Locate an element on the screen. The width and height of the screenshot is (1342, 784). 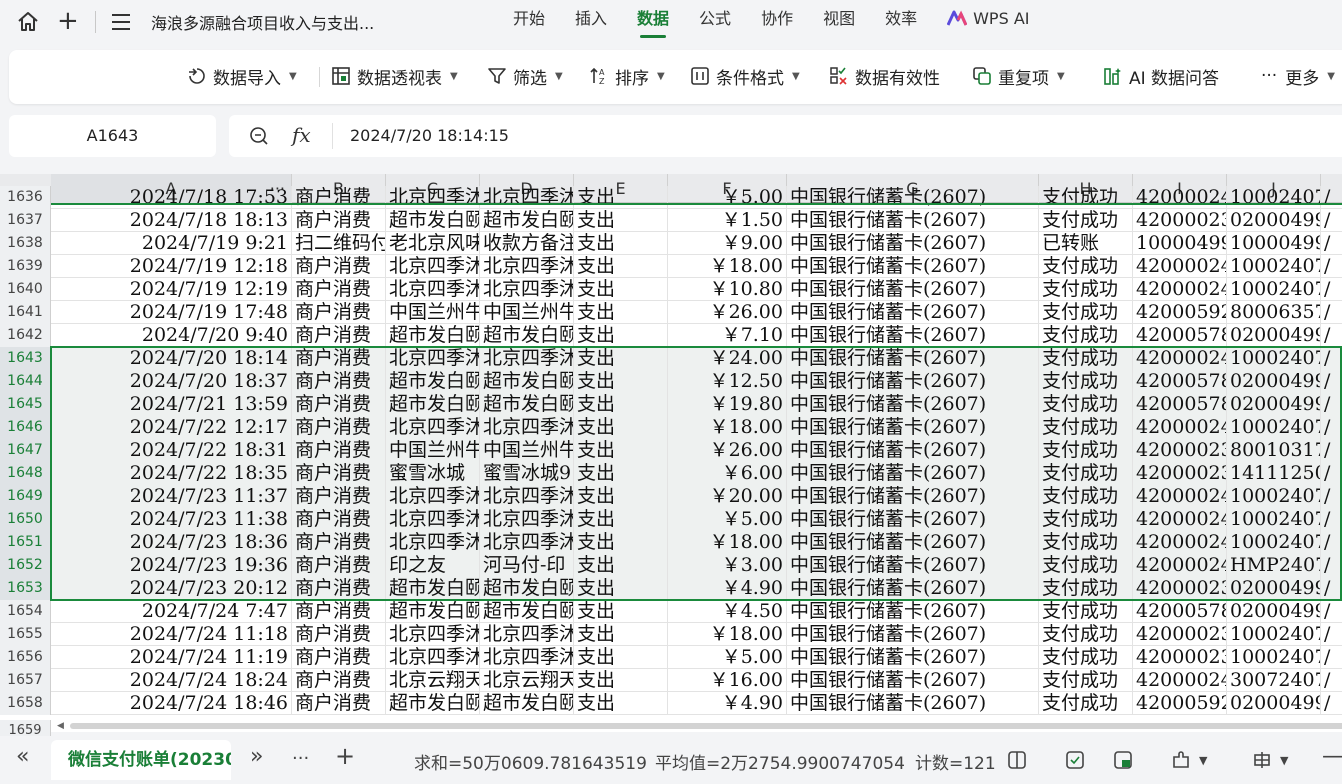
cell-d: 中国兰州牛 is located at coordinates (527, 312).